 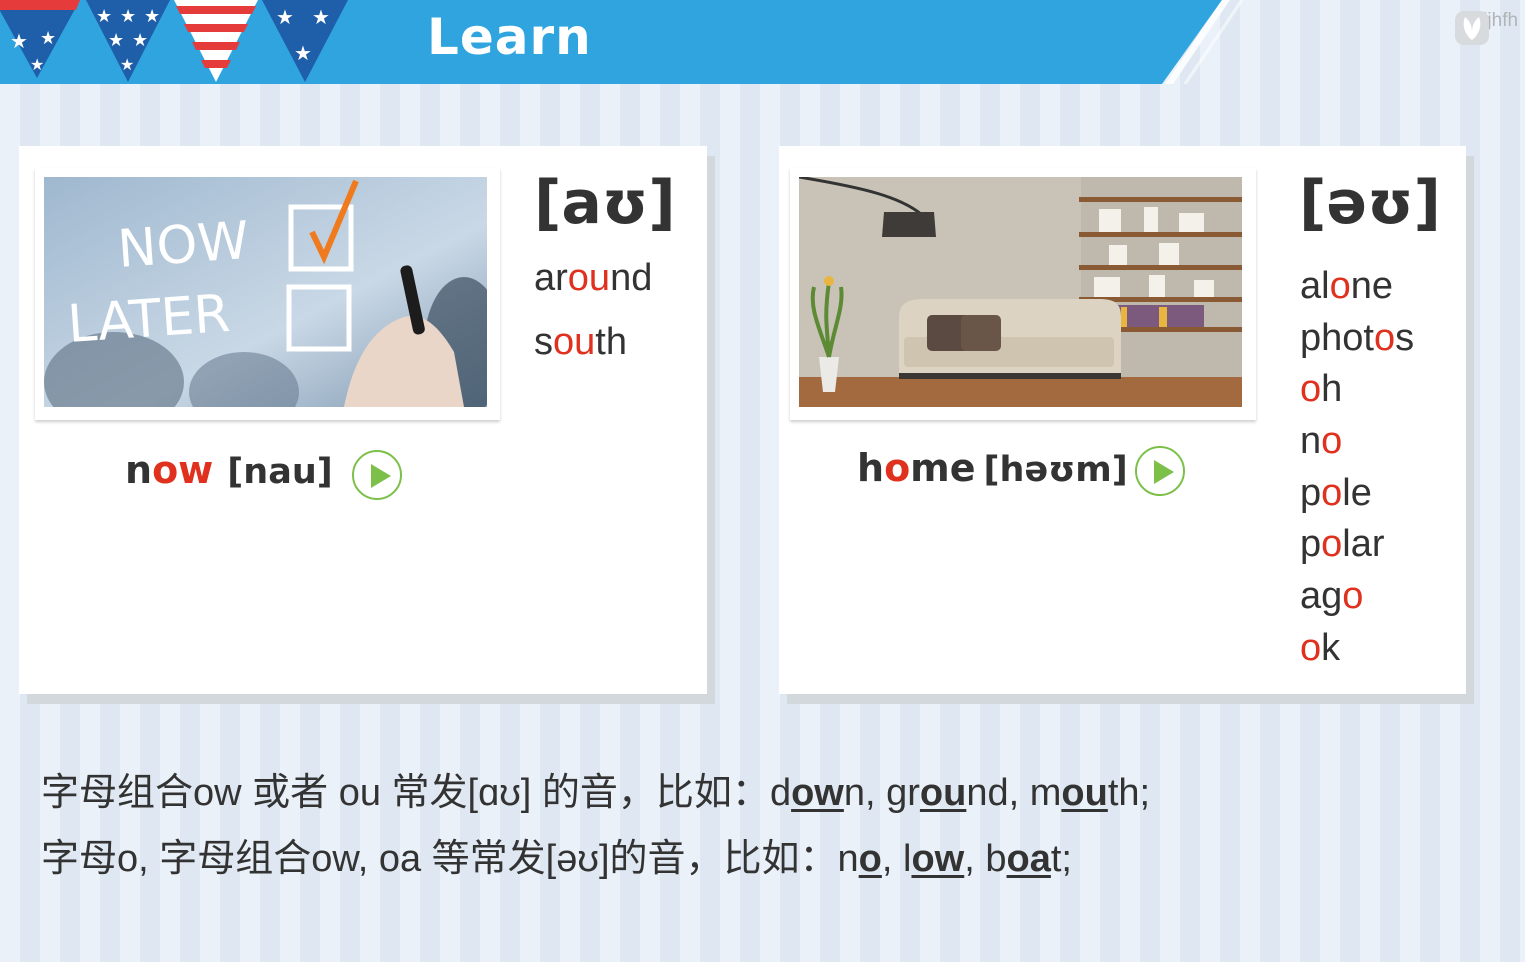 I want to click on example-word: south, so click(x=580, y=342).